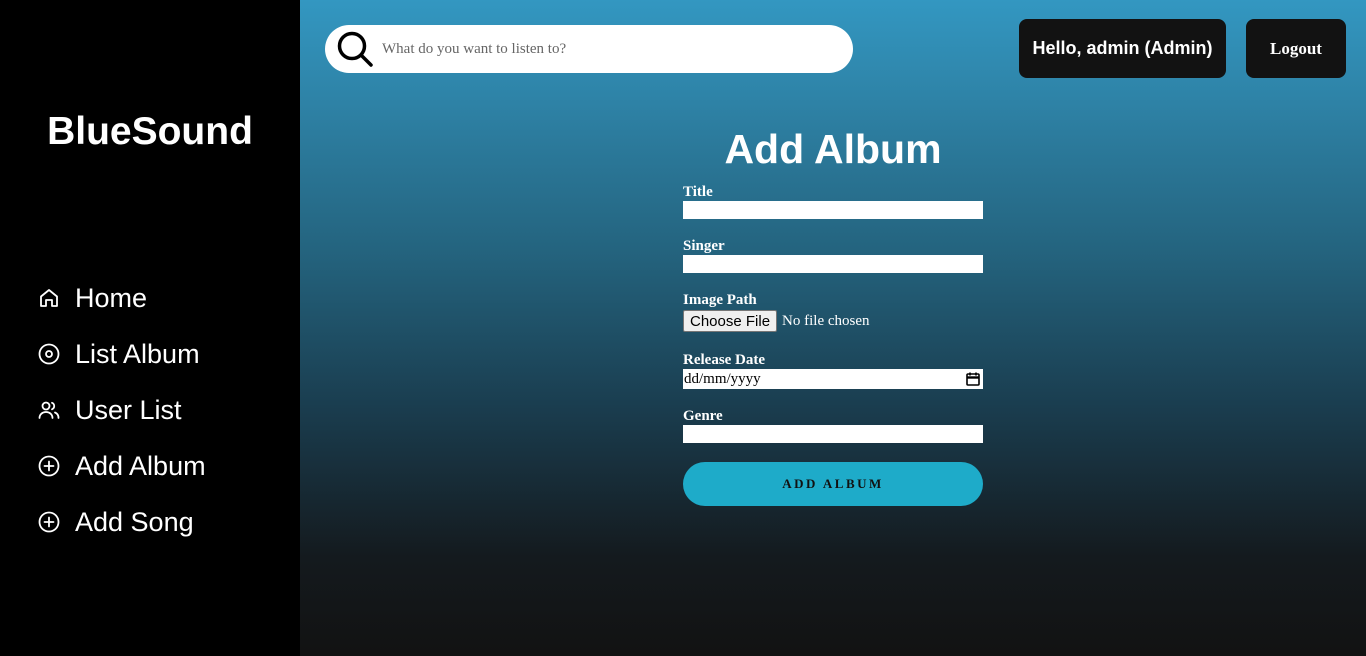  I want to click on search-input, so click(602, 49).